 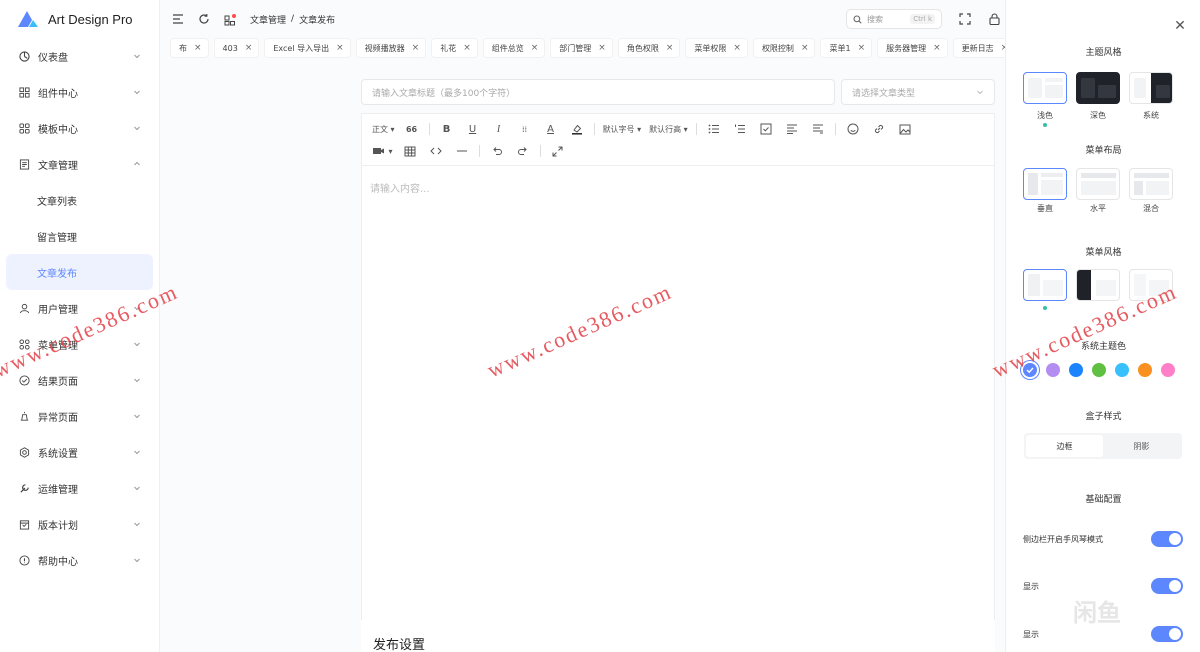 I want to click on divider-icon, so click(x=462, y=151).